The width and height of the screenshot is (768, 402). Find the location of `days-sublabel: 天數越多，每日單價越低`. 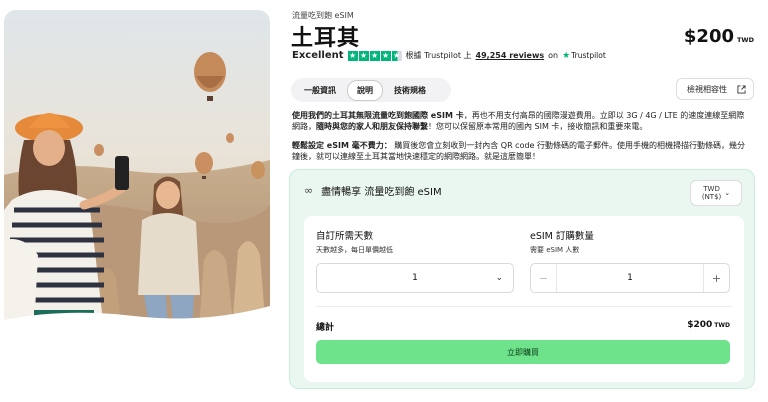

days-sublabel: 天數越多，每日單價越低 is located at coordinates (354, 250).